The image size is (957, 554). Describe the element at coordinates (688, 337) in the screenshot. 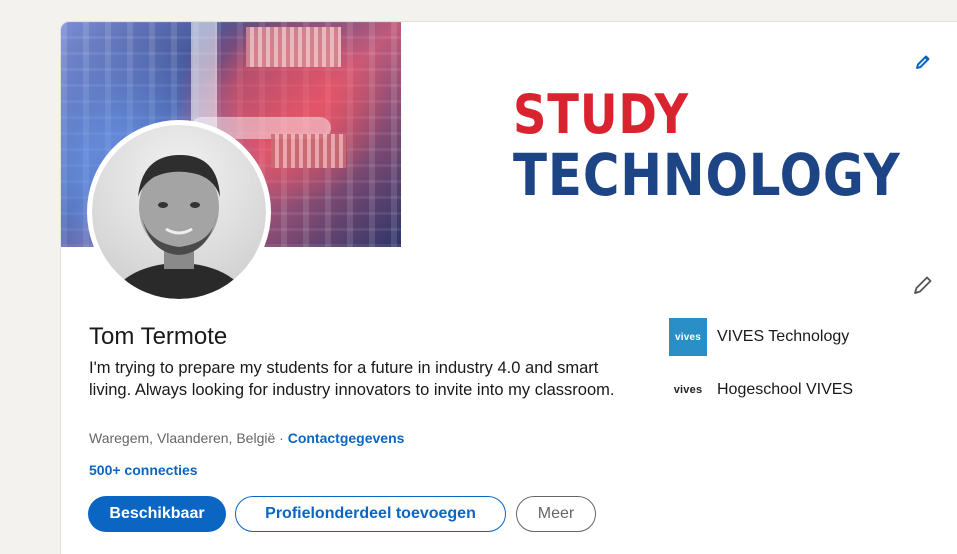

I see `vives-technology-logo: vives` at that location.